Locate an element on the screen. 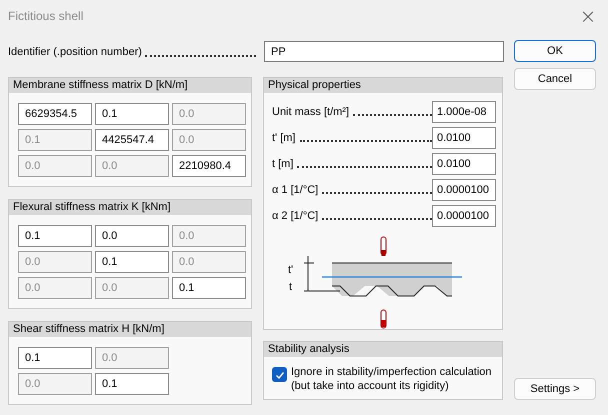 The image size is (608, 415). ok-button: OK is located at coordinates (555, 51).